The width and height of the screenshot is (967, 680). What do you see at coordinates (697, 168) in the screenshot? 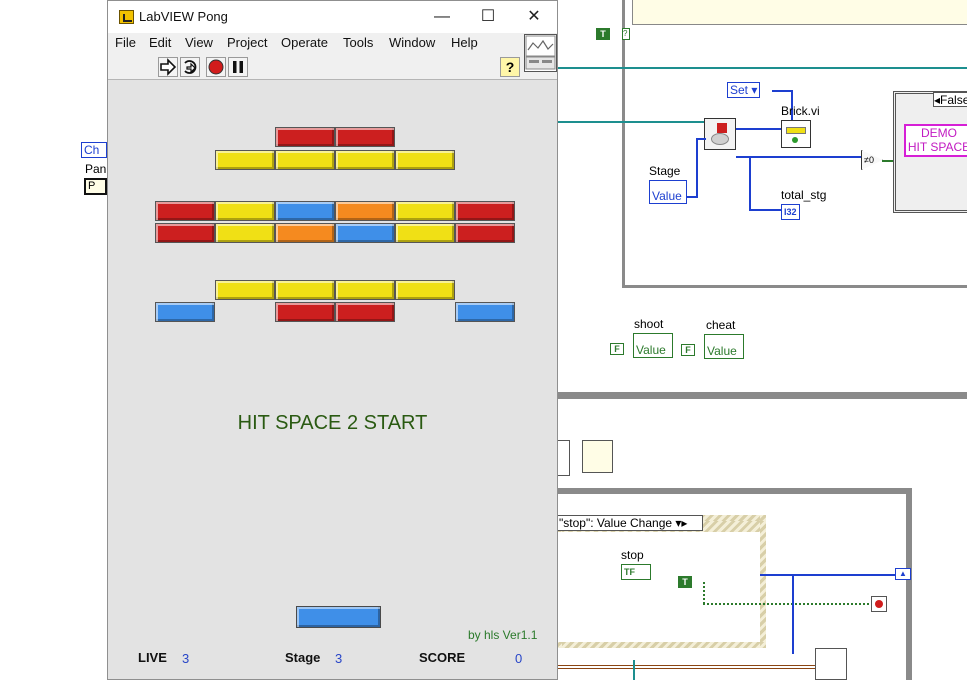
I see `stage-wire-up` at bounding box center [697, 168].